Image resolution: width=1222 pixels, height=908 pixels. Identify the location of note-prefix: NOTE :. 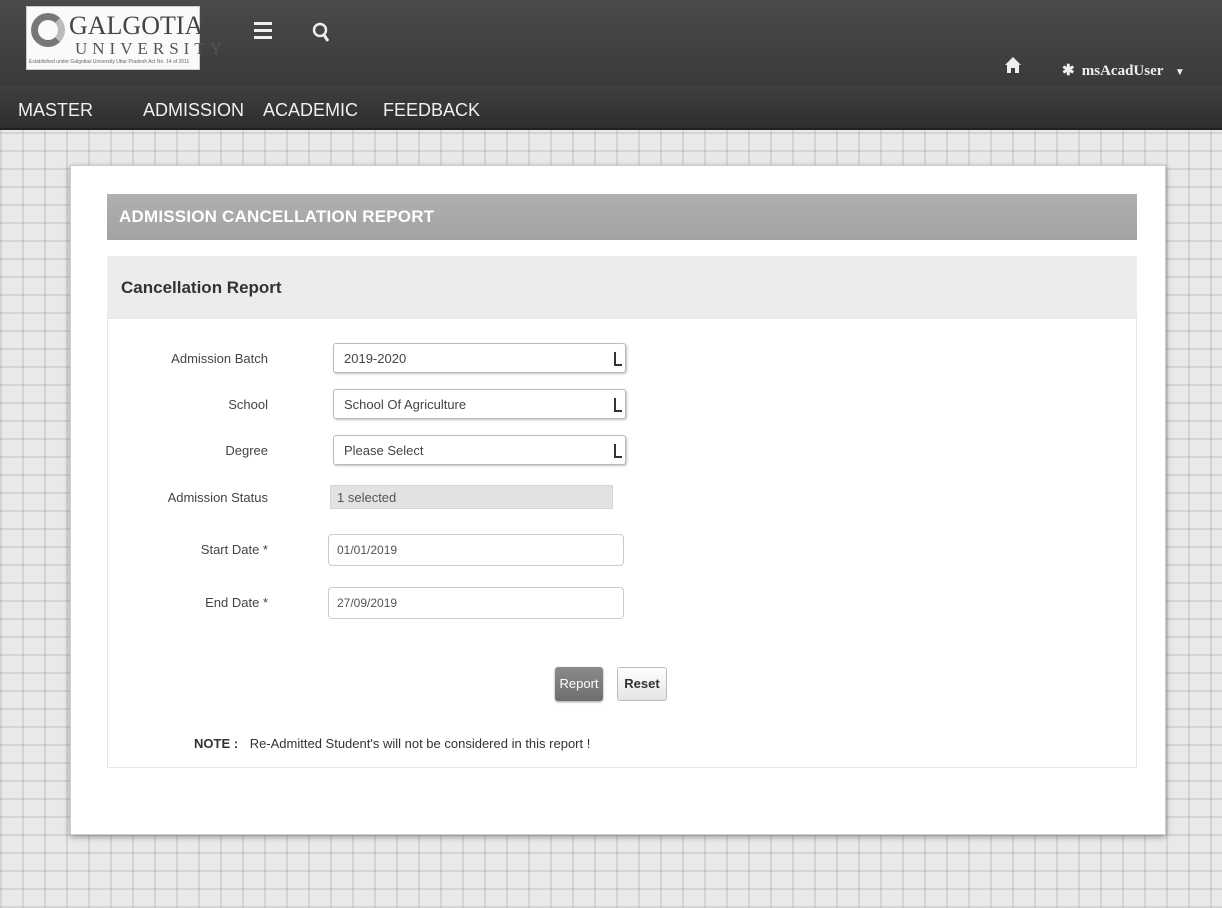
(216, 743).